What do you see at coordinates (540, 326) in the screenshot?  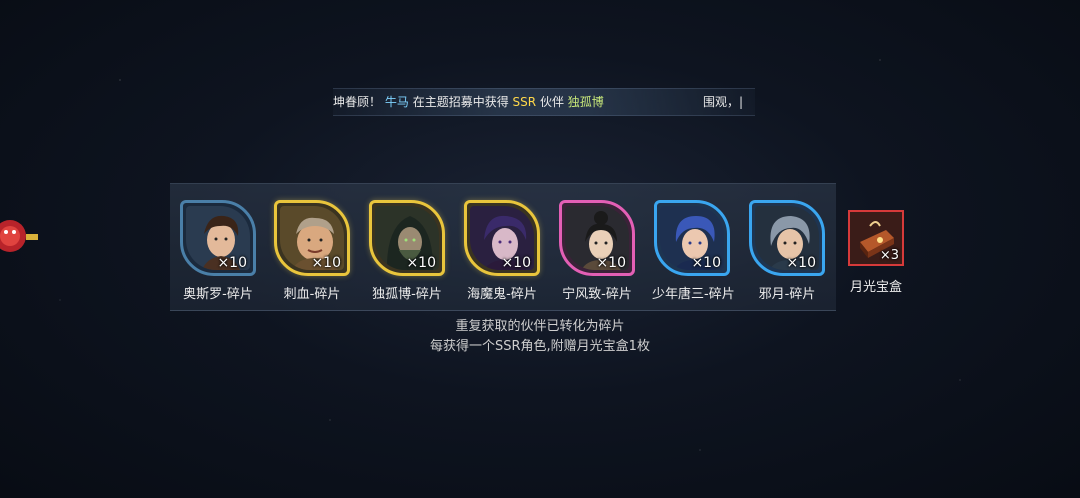 I see `duplicate-info-text: 重复获取的伙伴已转化为碎片` at bounding box center [540, 326].